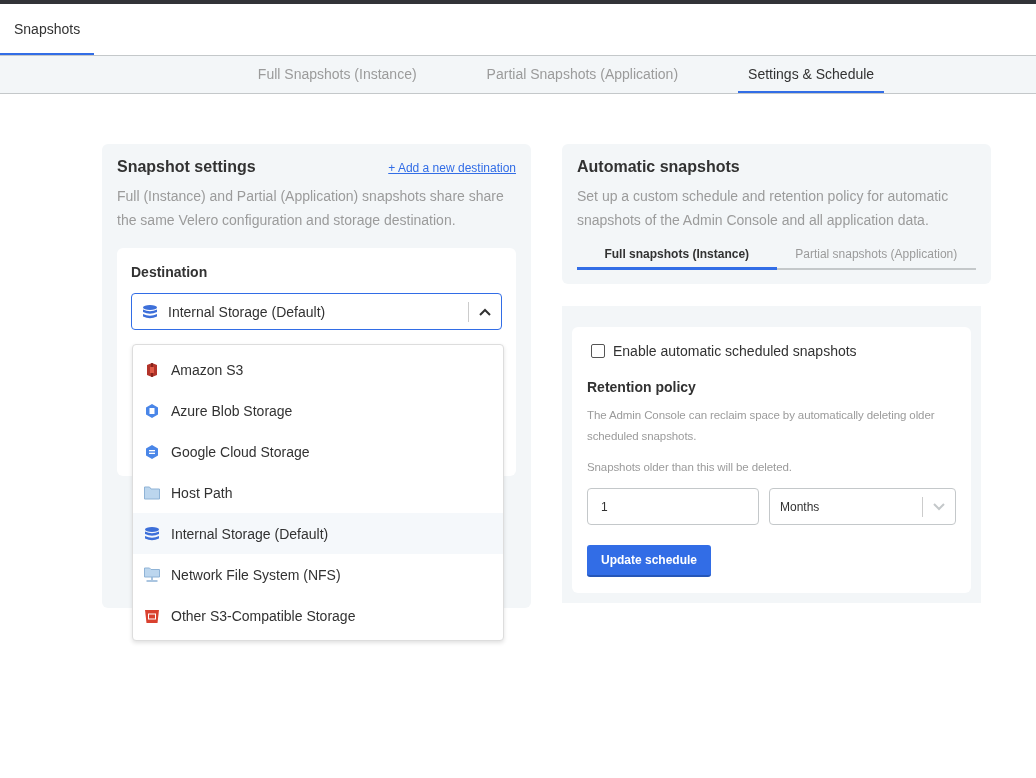  Describe the element at coordinates (318, 615) in the screenshot. I see `dropdown-option: Other S3-Compatible Storage` at that location.